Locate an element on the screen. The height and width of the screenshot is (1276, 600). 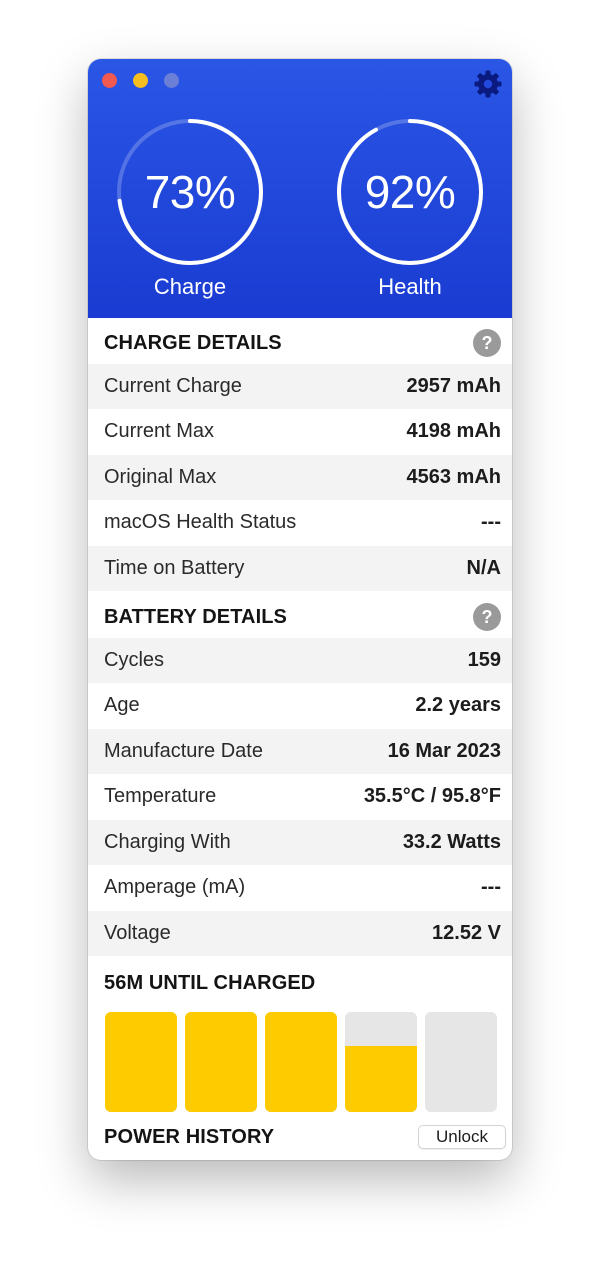
row-label: Time on Battery is located at coordinates (174, 568).